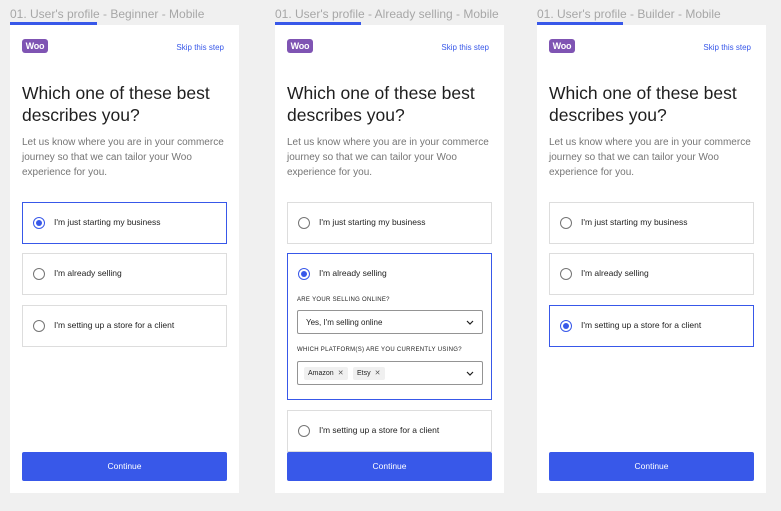  I want to click on platform-chip: Amazon ✕, so click(326, 373).